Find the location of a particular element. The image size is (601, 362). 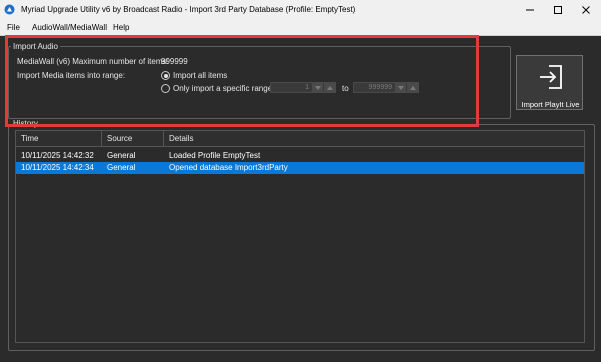

range-from-value: 1 is located at coordinates (307, 87).